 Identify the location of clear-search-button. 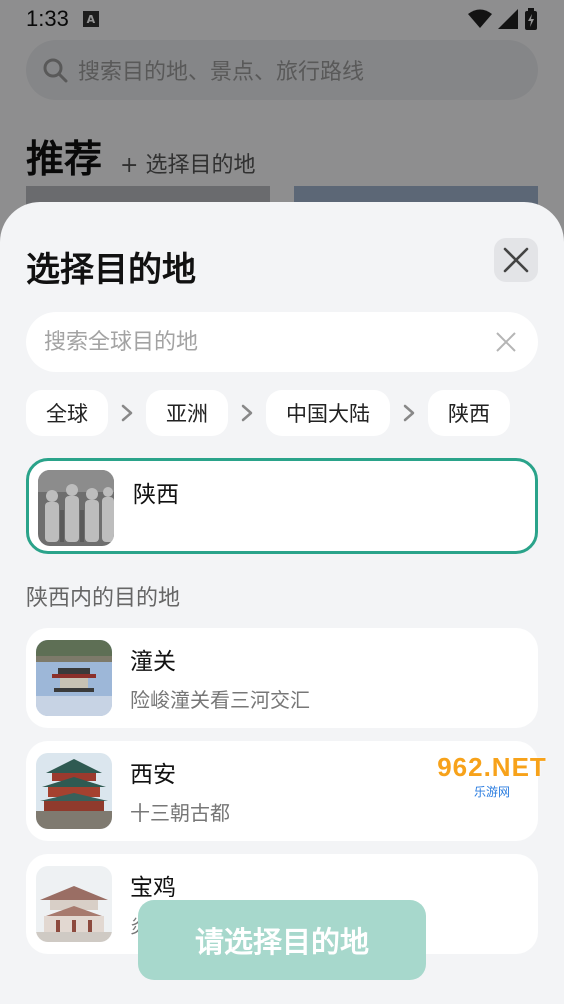
(506, 342).